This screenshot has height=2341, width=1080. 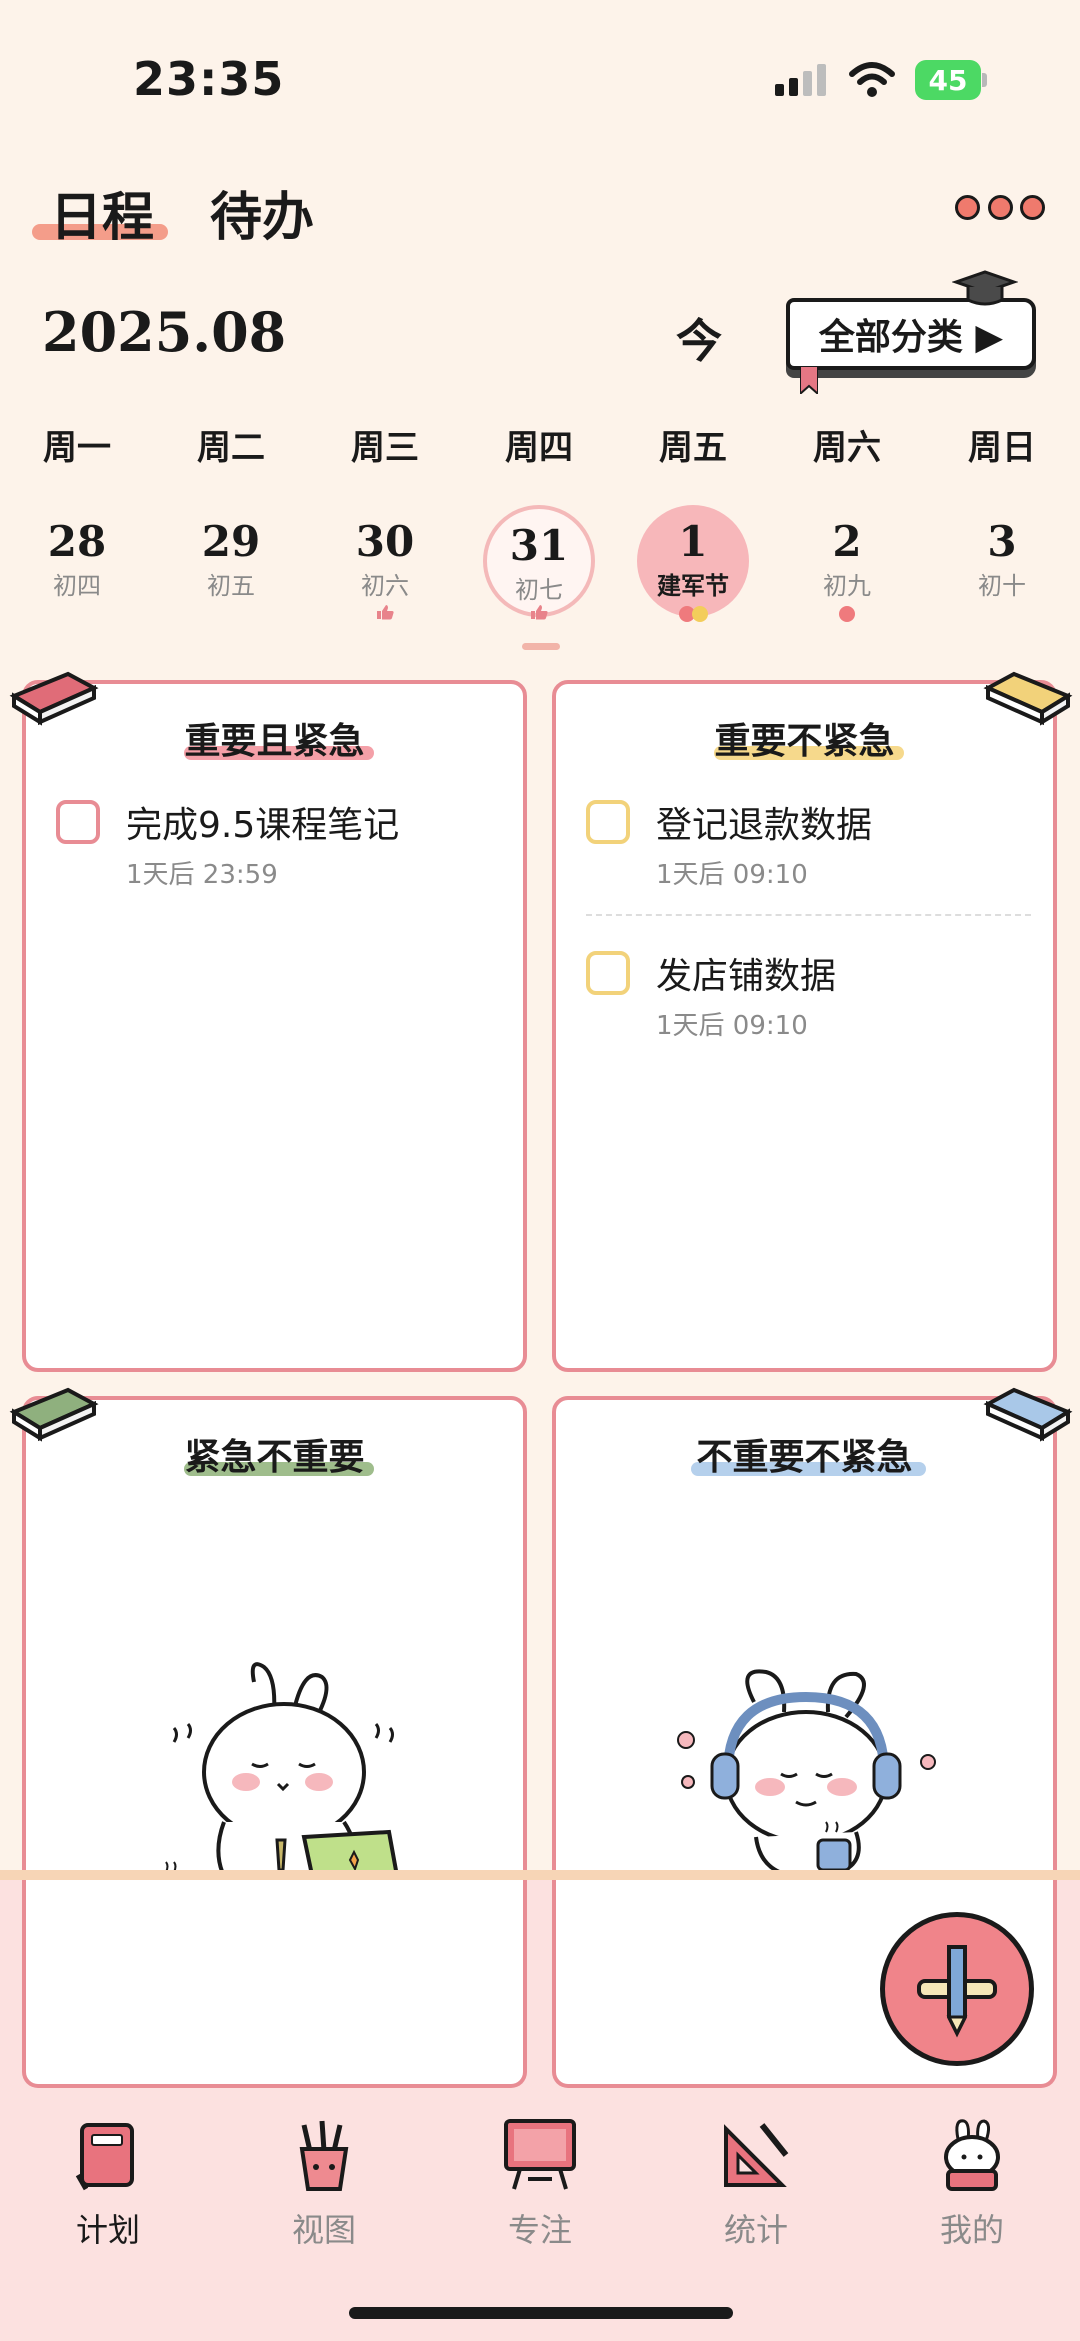 What do you see at coordinates (693, 586) in the screenshot?
I see `day-lunar: 建军节` at bounding box center [693, 586].